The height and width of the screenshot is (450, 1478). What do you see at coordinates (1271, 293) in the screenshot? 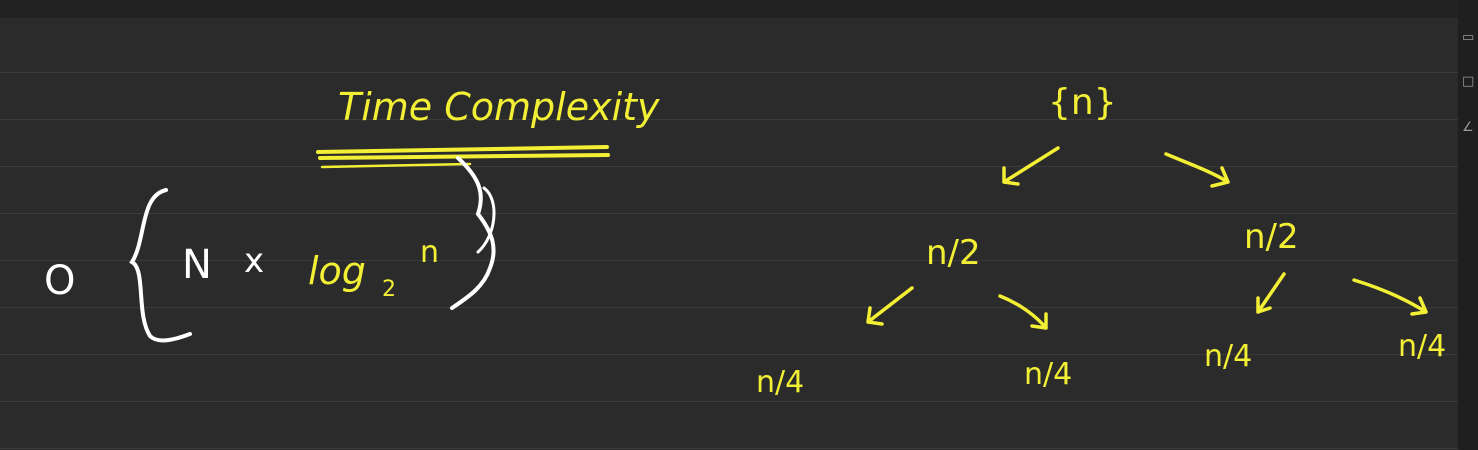
I see `arrow-right-left` at bounding box center [1271, 293].